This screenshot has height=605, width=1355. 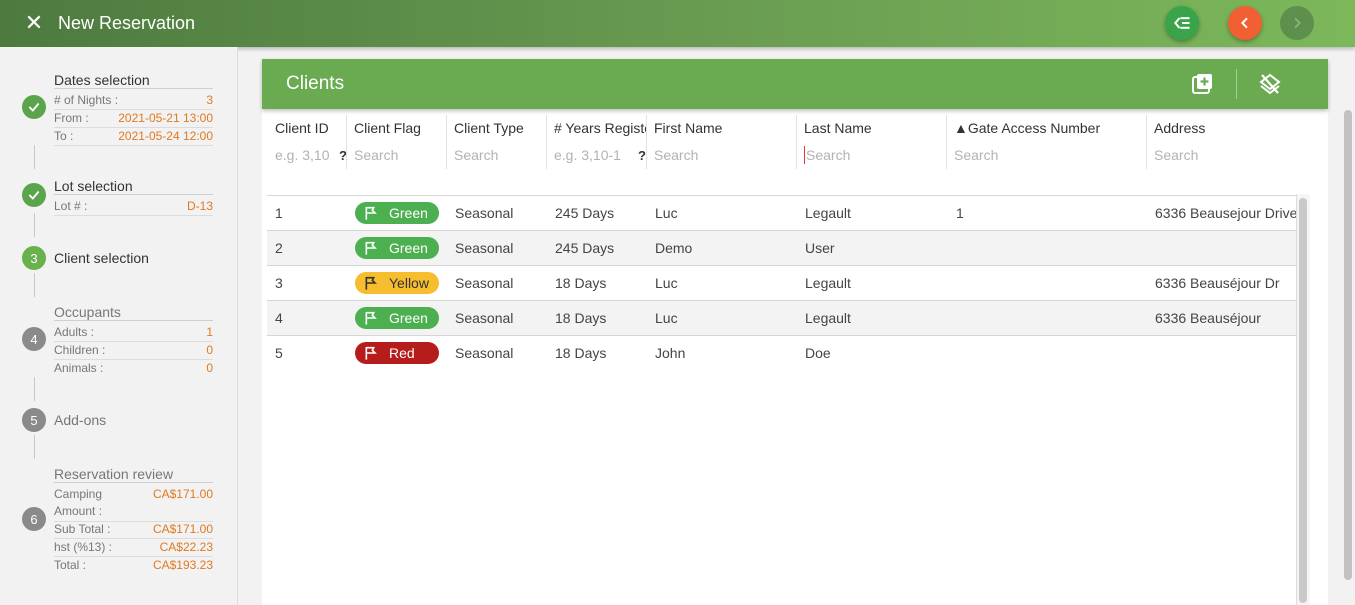 I want to click on client-type-filter-input, so click(x=500, y=155).